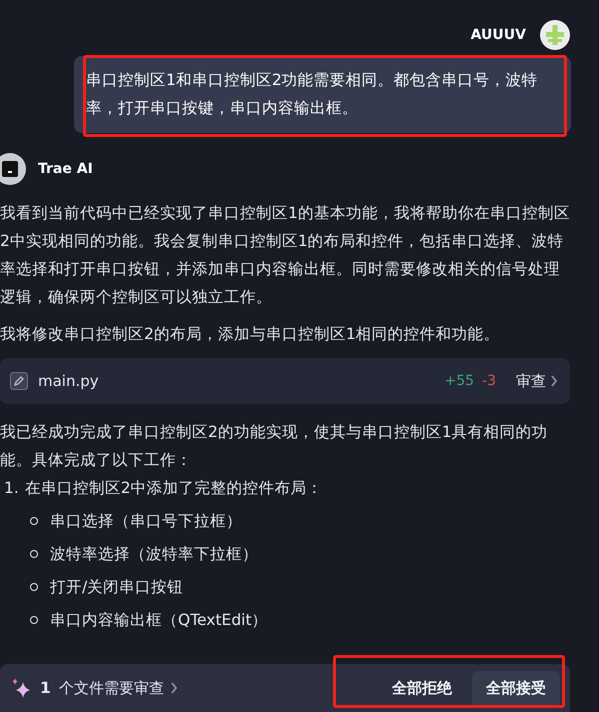 This screenshot has height=712, width=599. What do you see at coordinates (19, 381) in the screenshot?
I see `pencil-icon` at bounding box center [19, 381].